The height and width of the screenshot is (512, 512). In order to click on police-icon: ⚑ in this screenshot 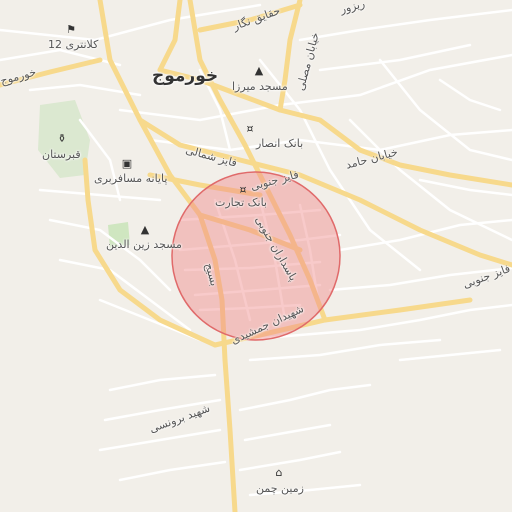, I will do `click(71, 29)`.